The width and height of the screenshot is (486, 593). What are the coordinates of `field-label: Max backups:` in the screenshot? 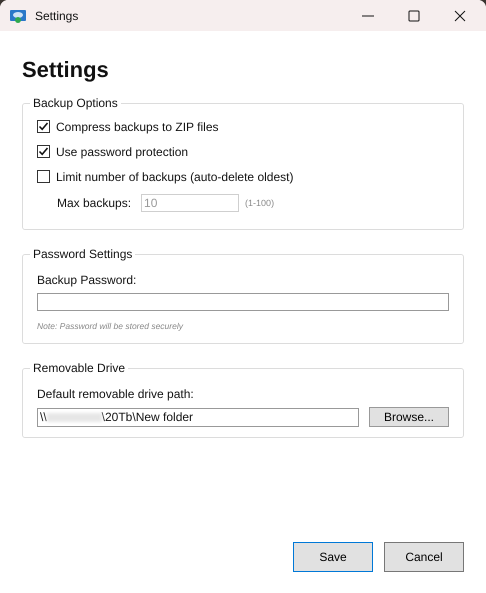 It's located at (94, 203).